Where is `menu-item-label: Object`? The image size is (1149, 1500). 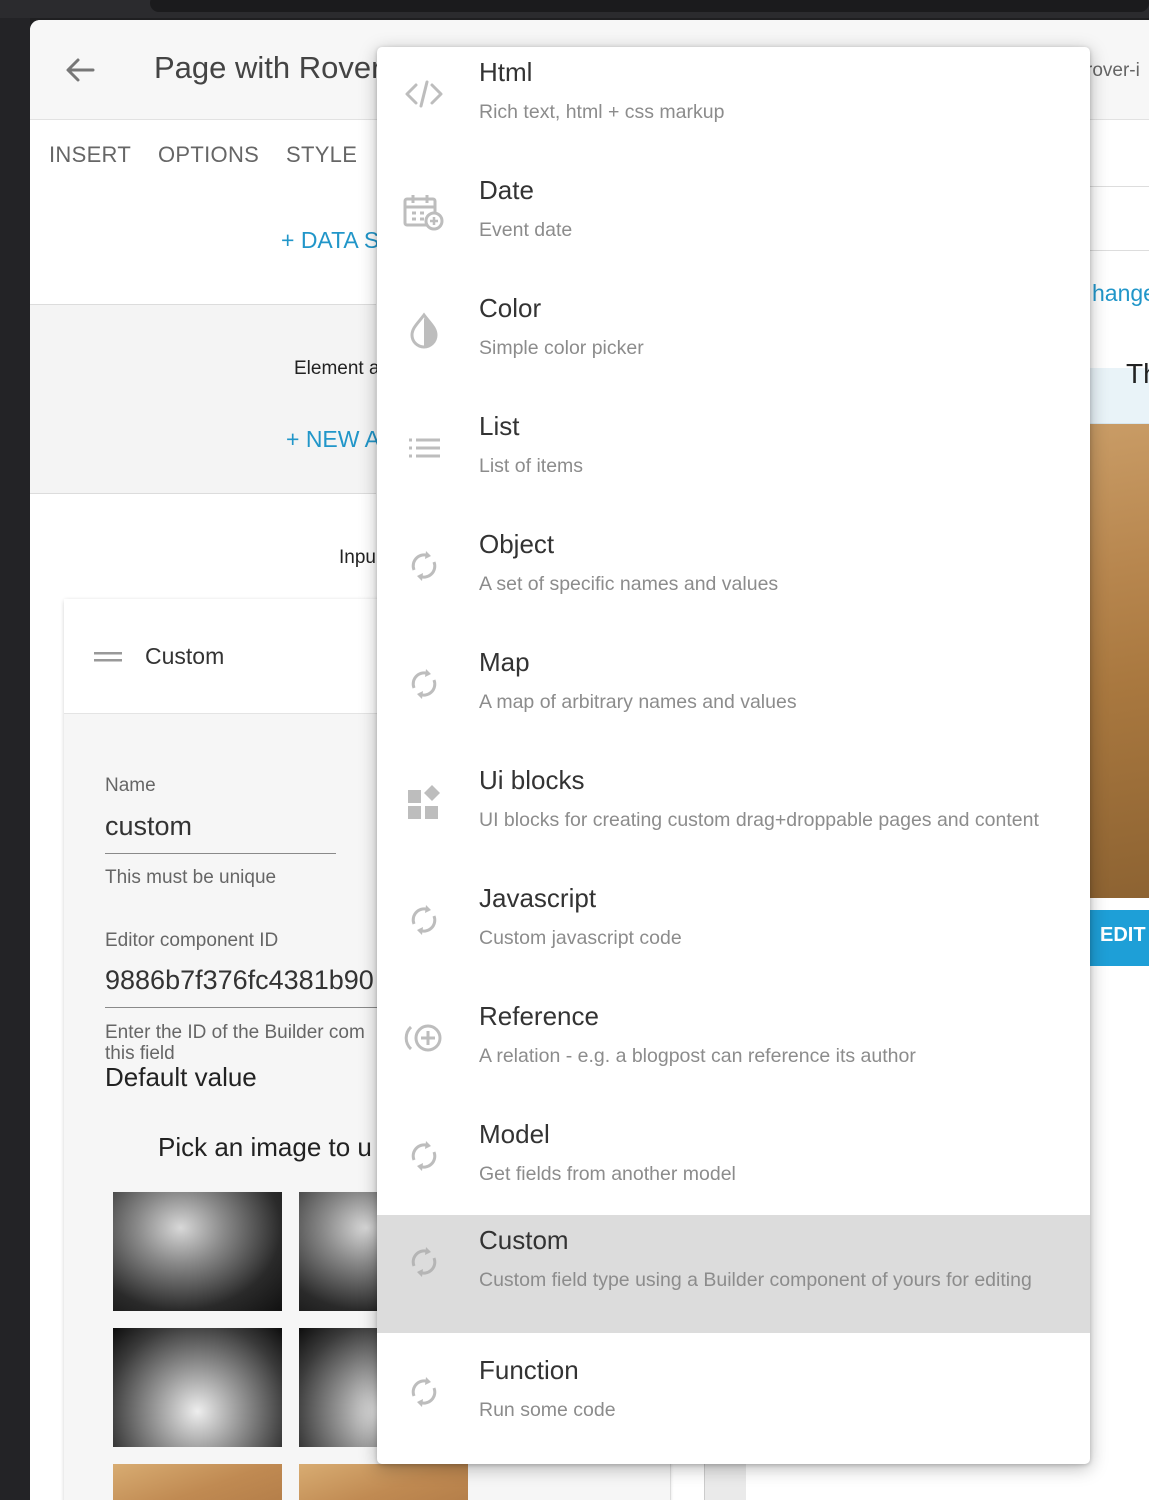
menu-item-label: Object is located at coordinates (517, 544).